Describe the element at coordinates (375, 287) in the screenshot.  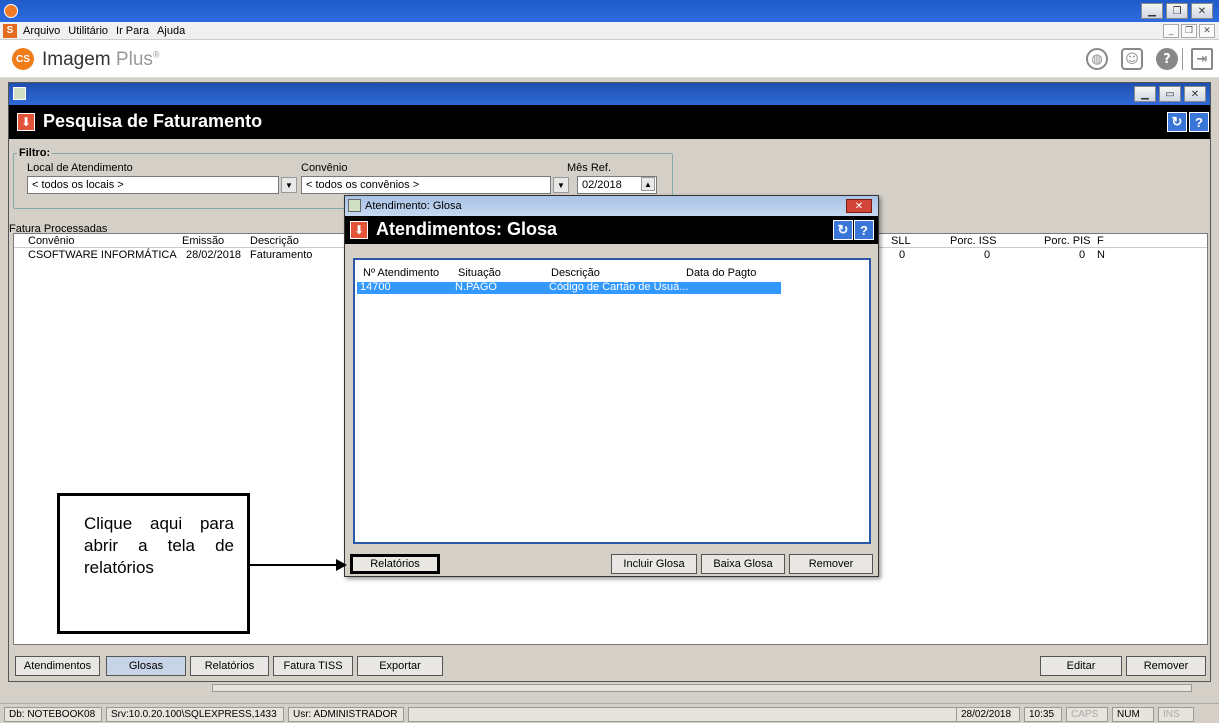
I see `cell-n-atendimento: 14700` at that location.